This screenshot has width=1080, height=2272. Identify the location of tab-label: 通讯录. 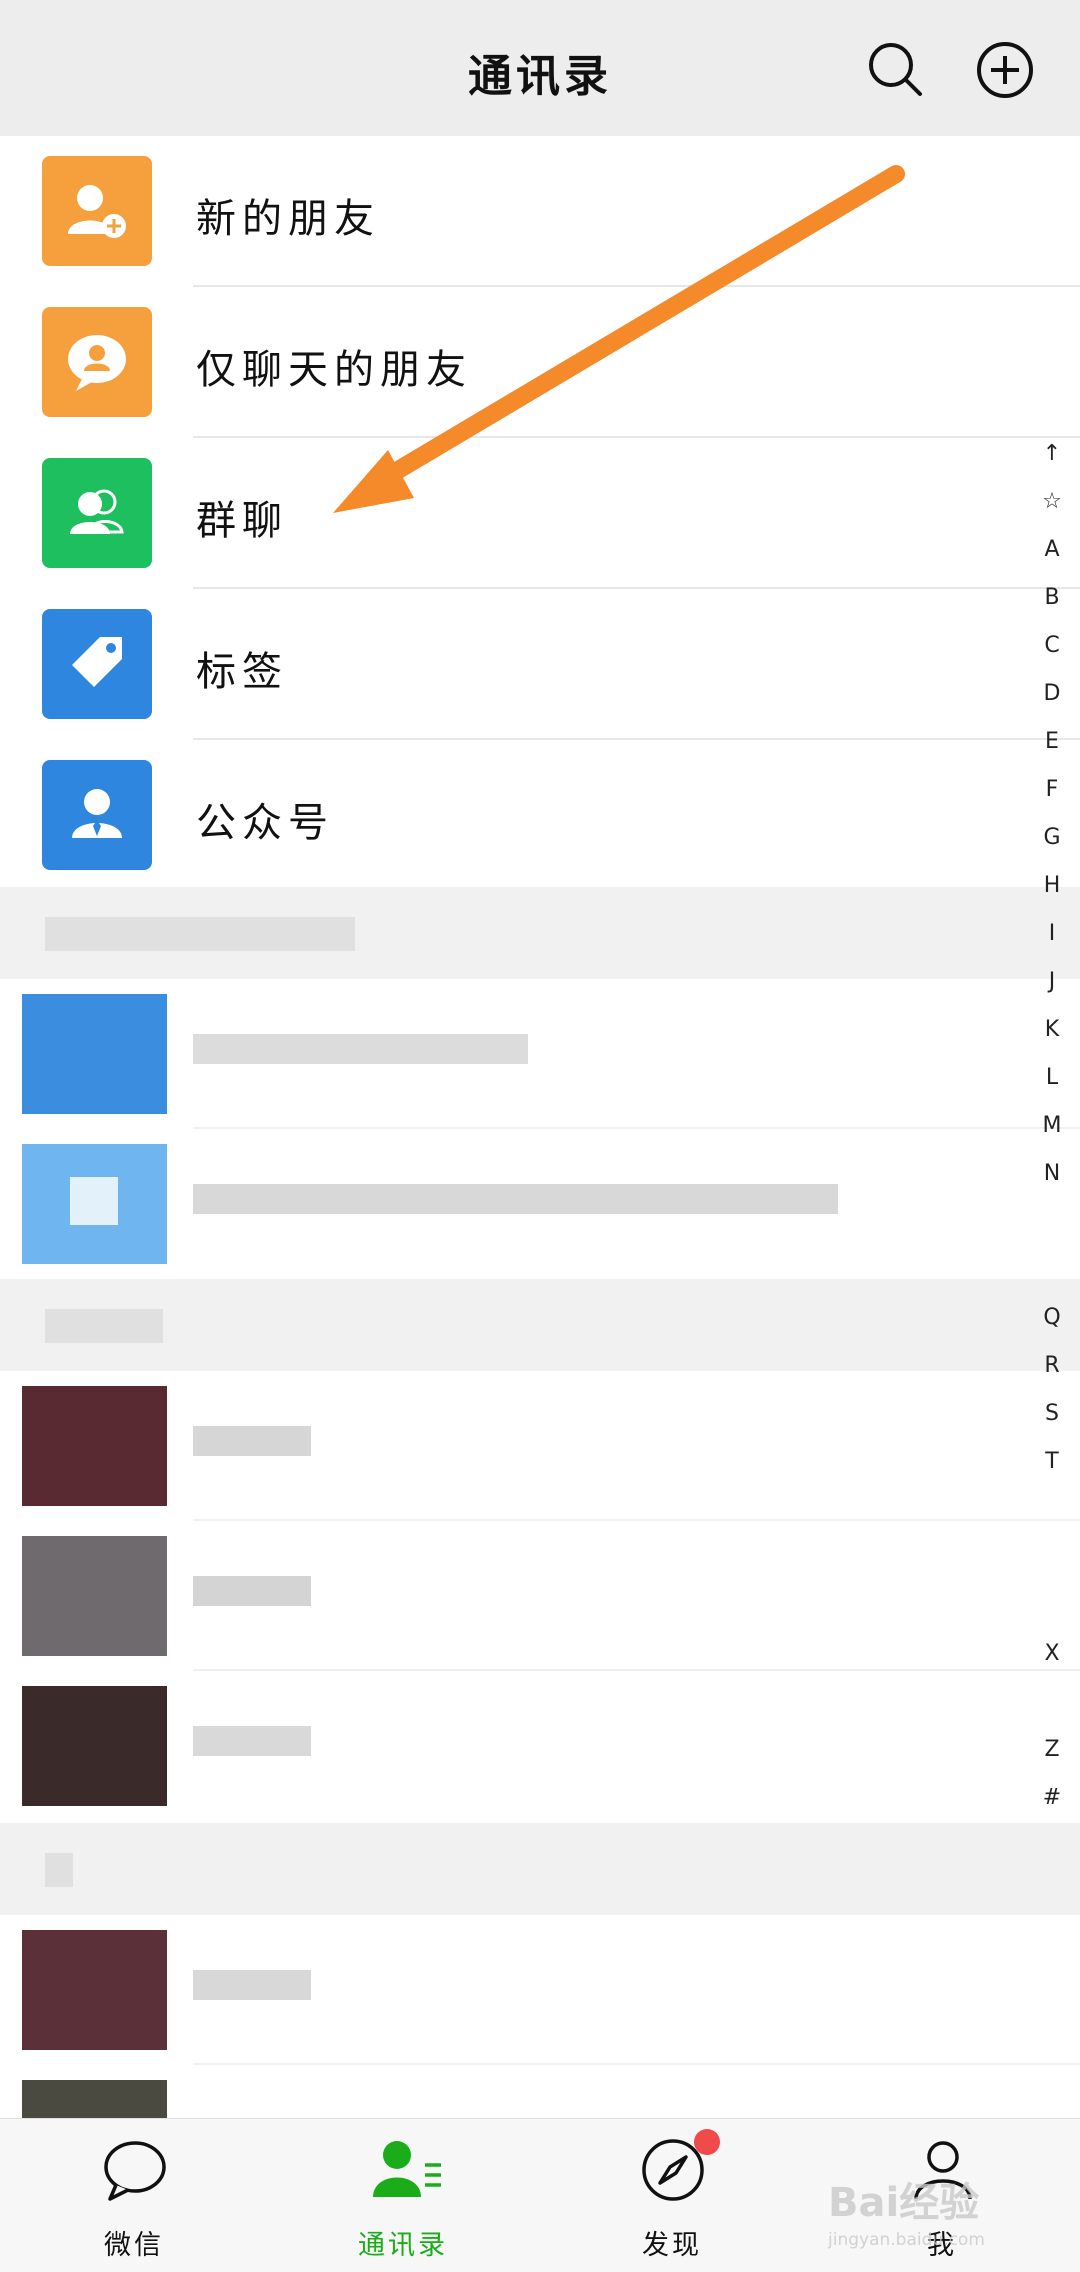
(403, 2245).